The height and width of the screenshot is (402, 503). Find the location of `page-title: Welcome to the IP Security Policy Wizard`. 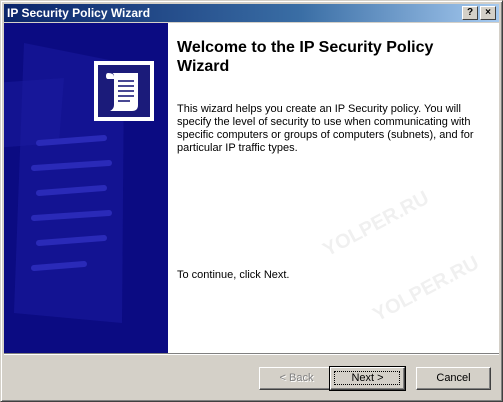

page-title: Welcome to the IP Security Policy Wizard is located at coordinates (305, 57).